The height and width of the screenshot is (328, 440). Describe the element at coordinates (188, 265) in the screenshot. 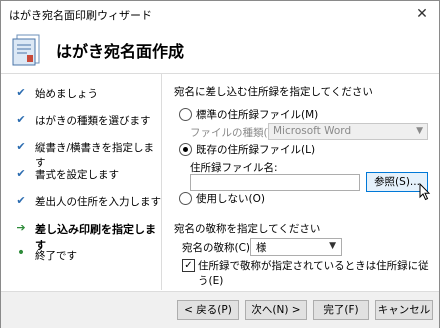

I see `follow-address-book-checkbox: ✓` at that location.